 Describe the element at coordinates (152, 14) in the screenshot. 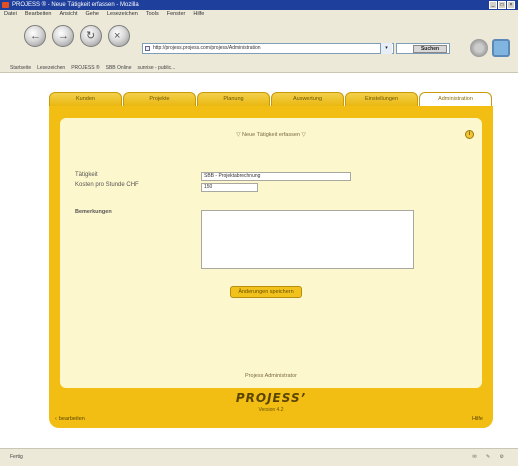

I see `menu-tools: Tools` at that location.